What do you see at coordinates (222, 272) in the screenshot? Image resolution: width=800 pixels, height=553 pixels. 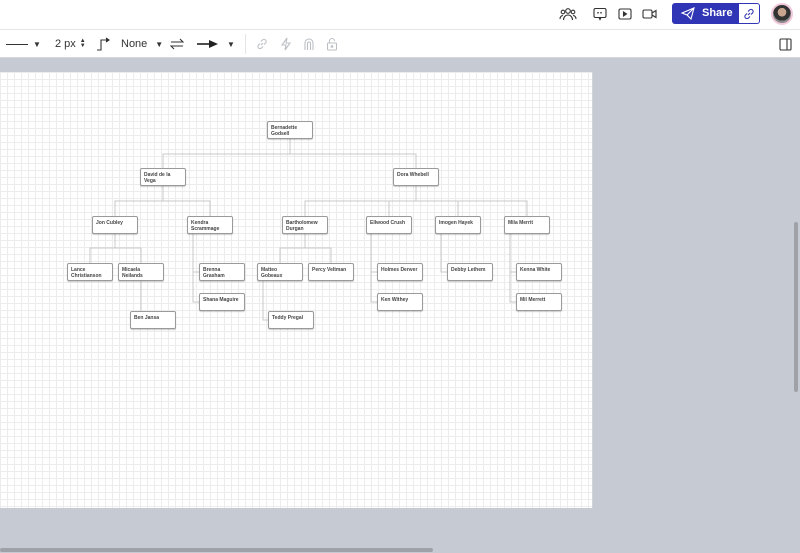 I see `org-node: Brenna Grasham` at bounding box center [222, 272].